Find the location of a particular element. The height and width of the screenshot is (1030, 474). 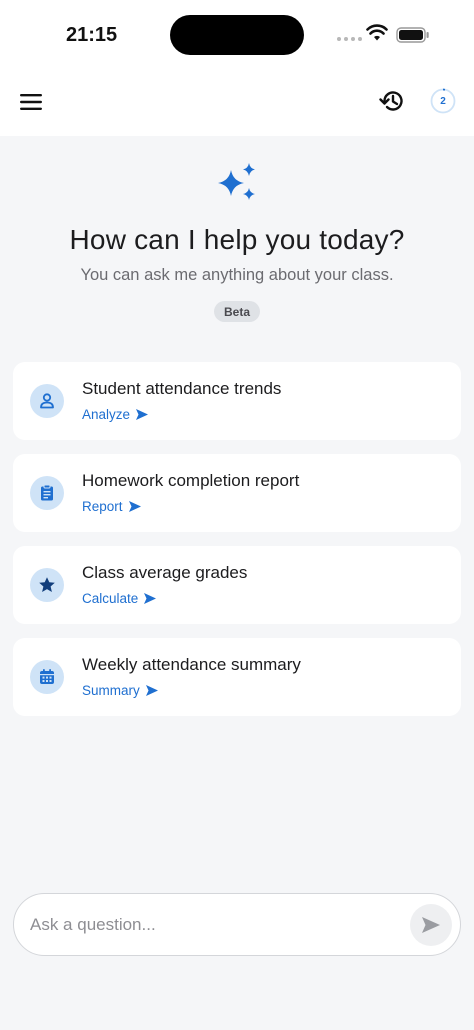

suggestion-card-homework-report: Homework completion report Report is located at coordinates (237, 493).